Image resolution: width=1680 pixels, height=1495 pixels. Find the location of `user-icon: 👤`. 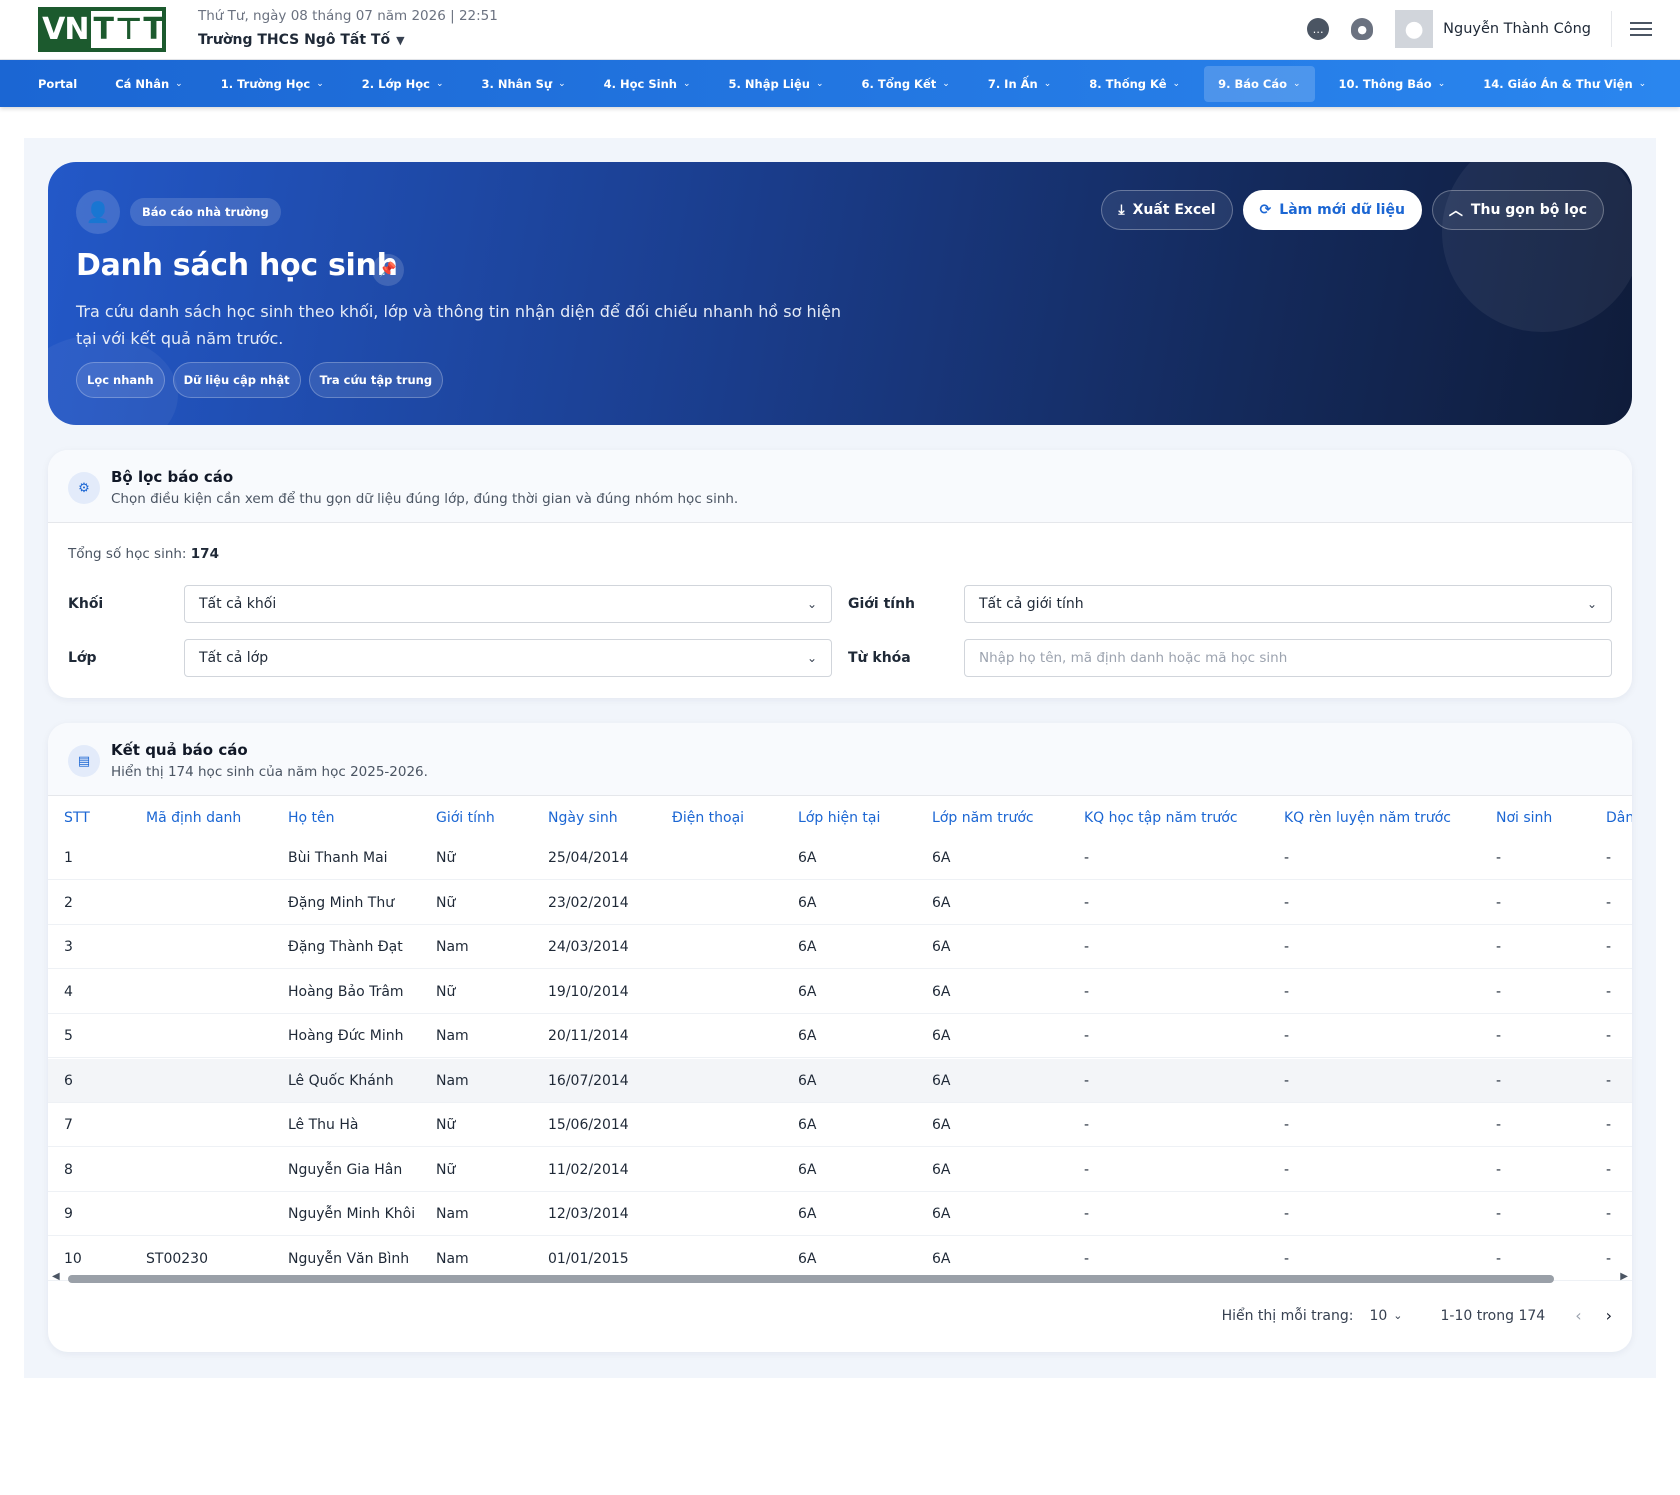

user-icon: 👤 is located at coordinates (98, 212).